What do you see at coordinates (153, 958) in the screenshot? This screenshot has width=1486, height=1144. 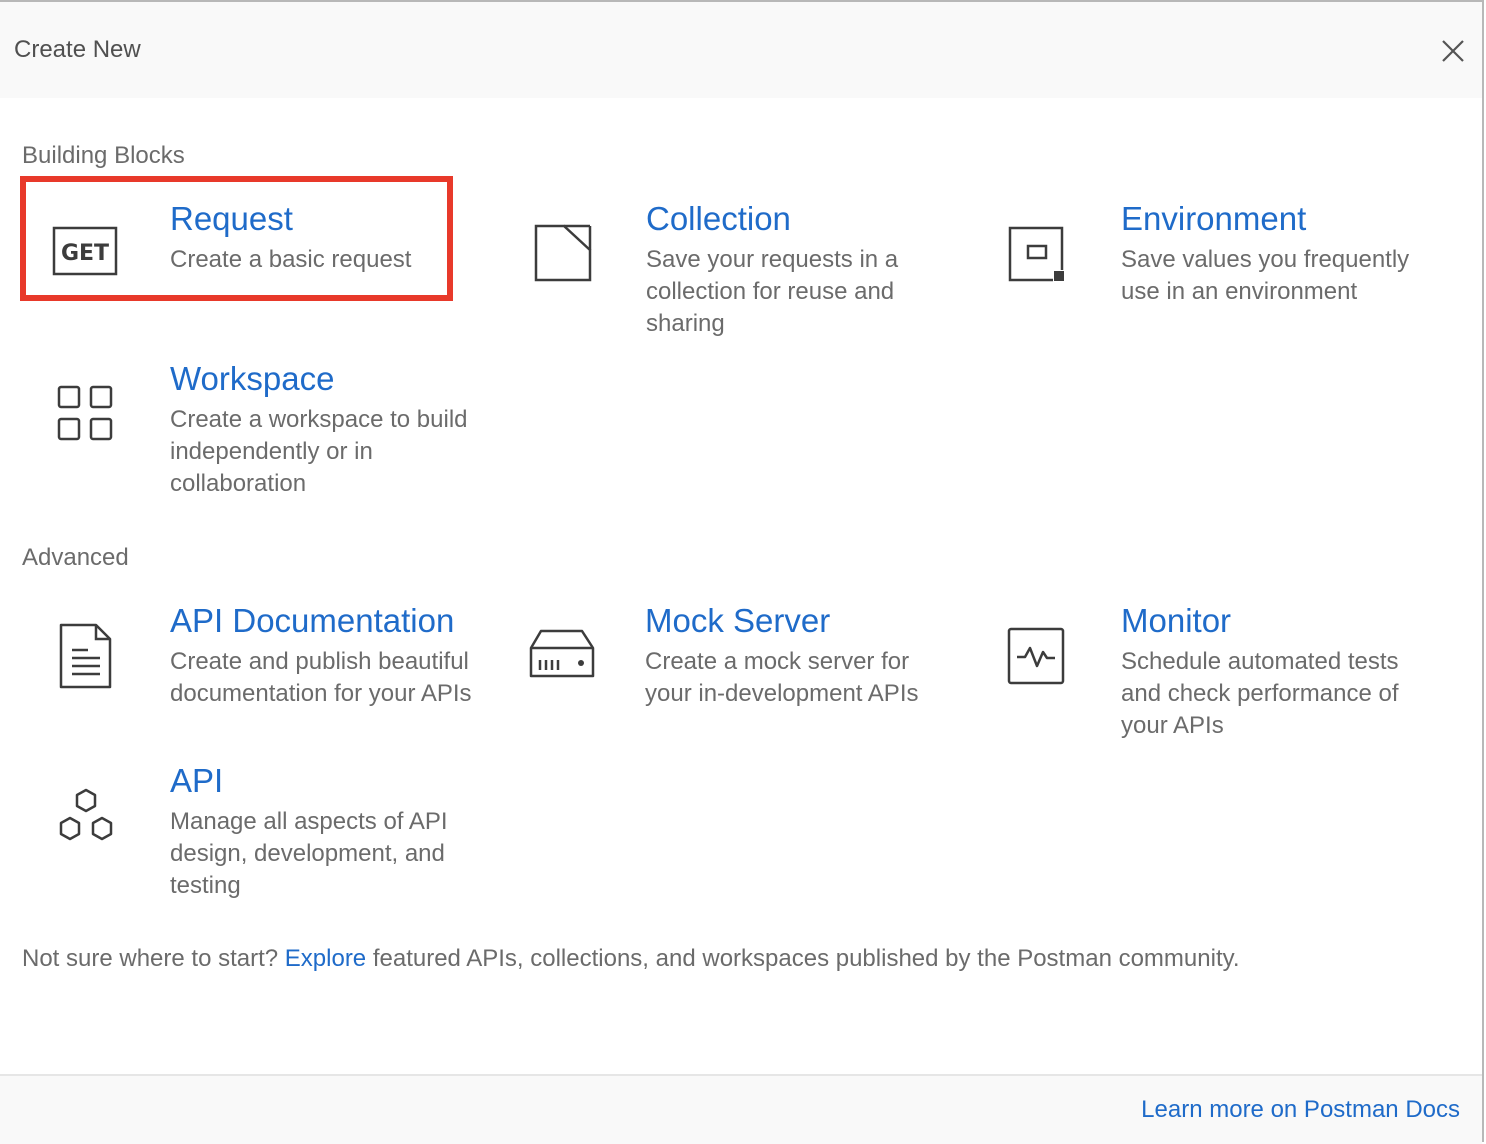 I see `footer-prefix: Not sure where to start?` at bounding box center [153, 958].